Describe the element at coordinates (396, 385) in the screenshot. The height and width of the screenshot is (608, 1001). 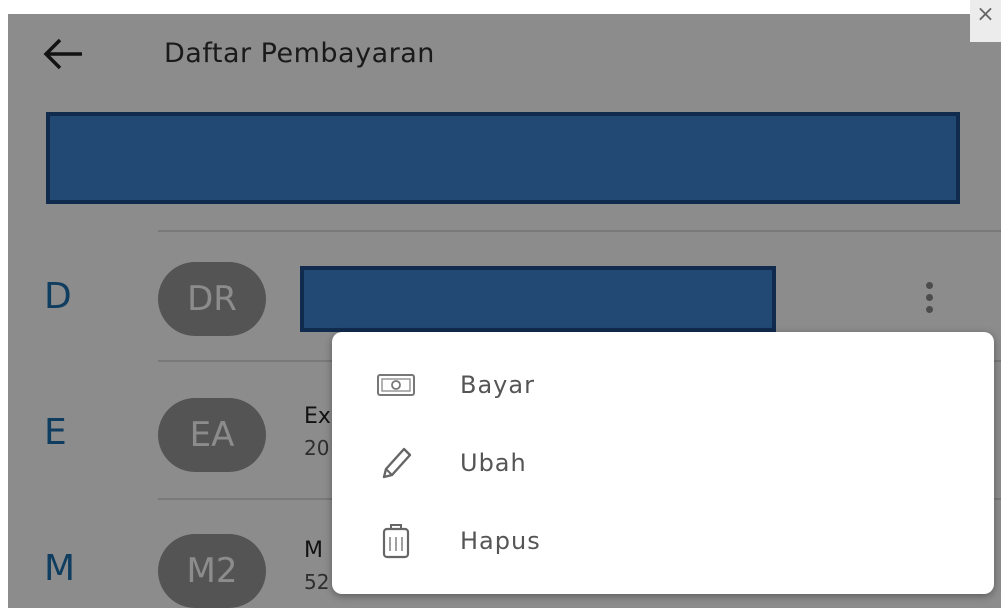
I see `money-icon` at that location.